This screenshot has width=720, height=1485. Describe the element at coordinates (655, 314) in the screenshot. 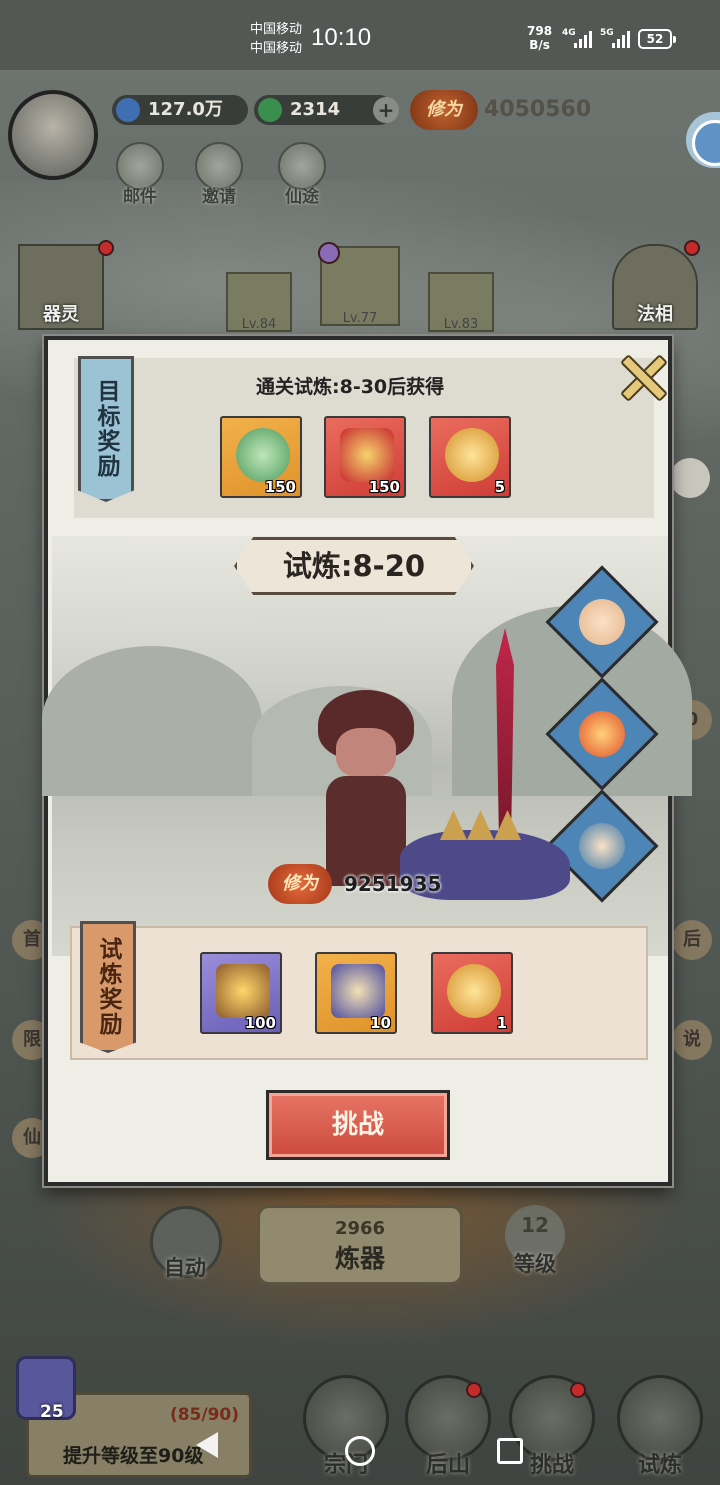

I see `faxiang-label: 法相` at that location.